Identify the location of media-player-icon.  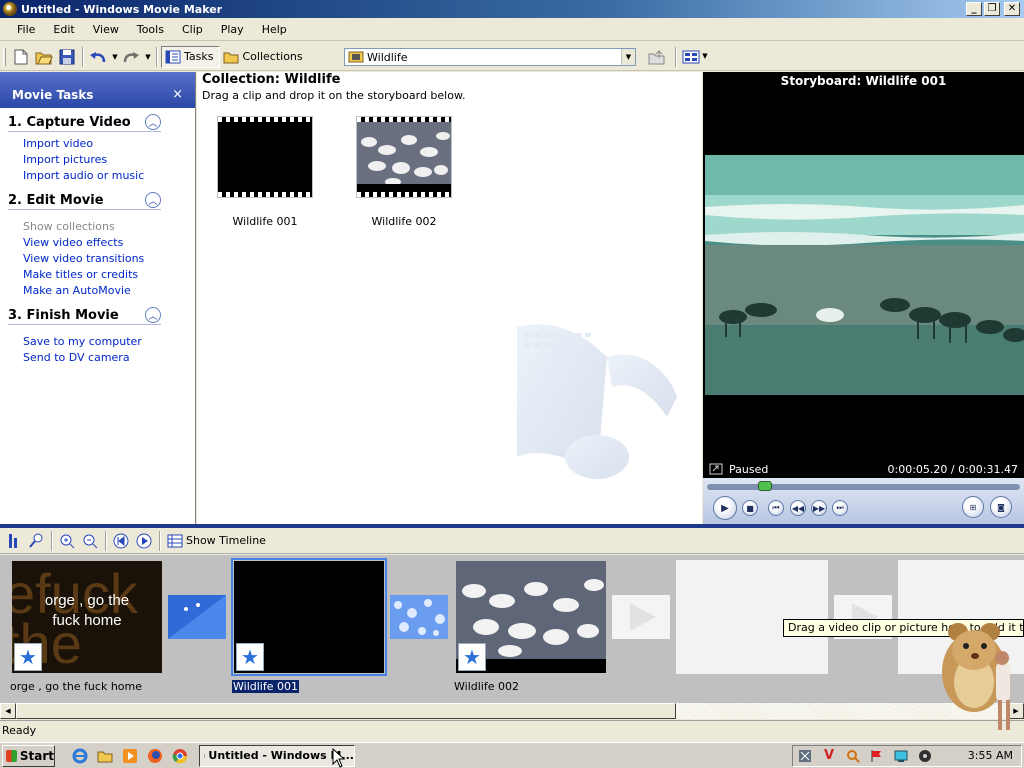
(130, 756).